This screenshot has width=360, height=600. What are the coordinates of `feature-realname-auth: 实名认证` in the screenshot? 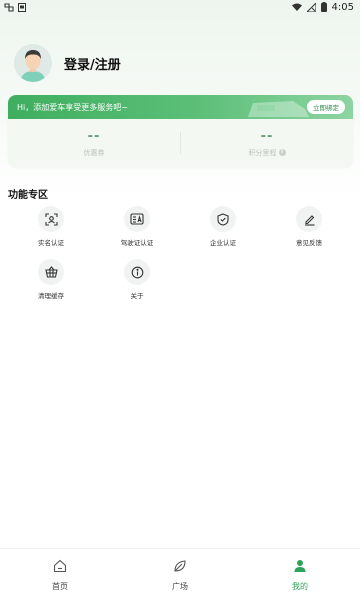 It's located at (51, 226).